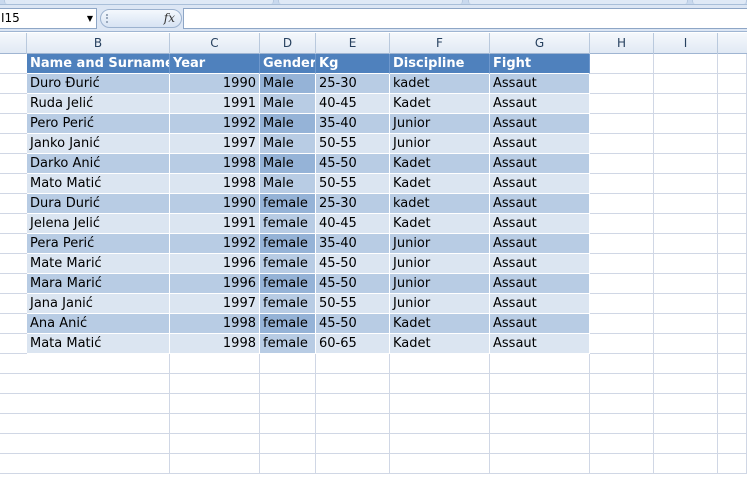 This screenshot has height=478, width=747. What do you see at coordinates (440, 84) in the screenshot?
I see `table-cell: kadet` at bounding box center [440, 84].